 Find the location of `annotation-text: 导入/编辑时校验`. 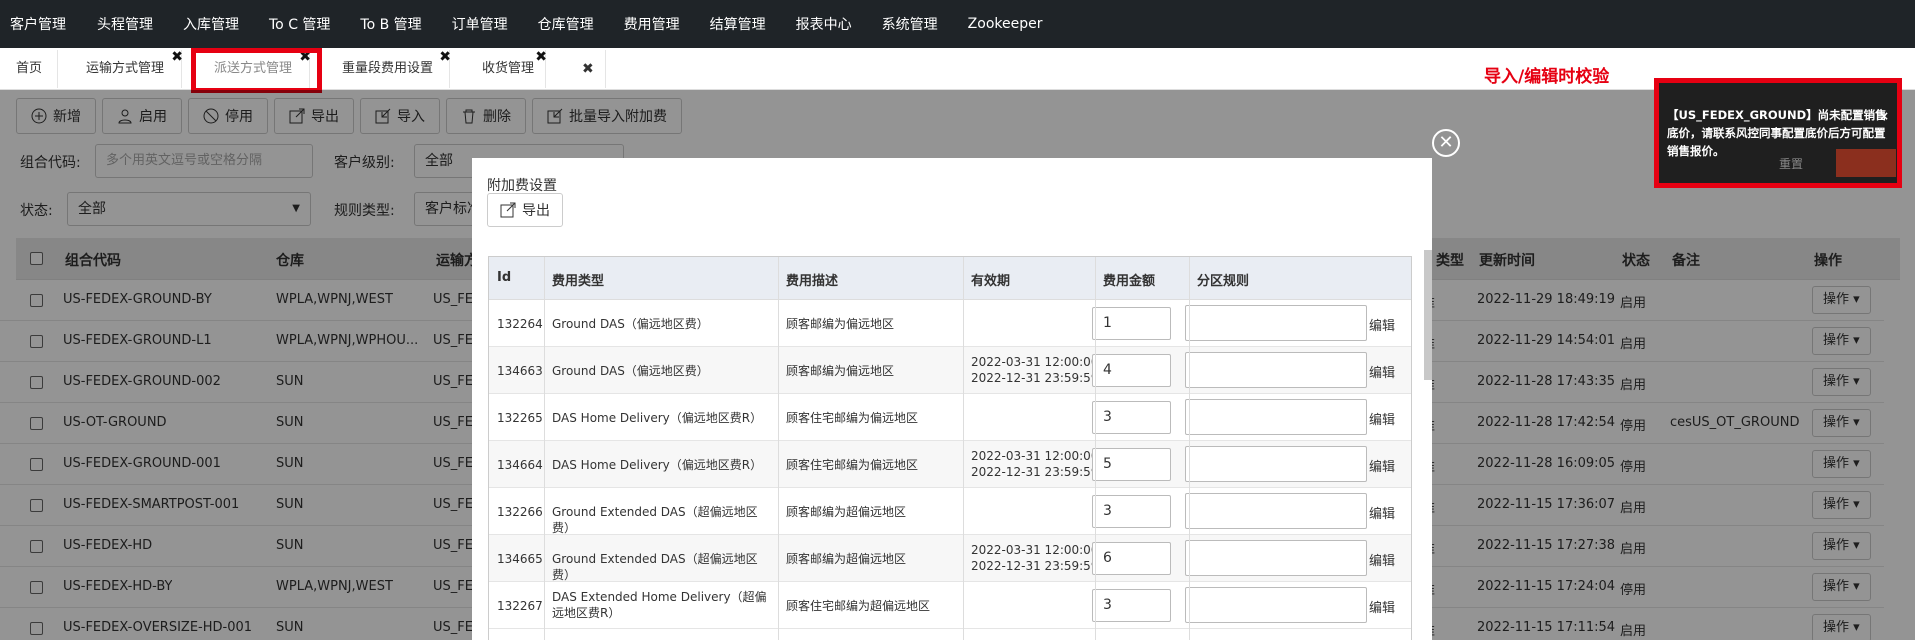

annotation-text: 导入/编辑时校验 is located at coordinates (1547, 77).